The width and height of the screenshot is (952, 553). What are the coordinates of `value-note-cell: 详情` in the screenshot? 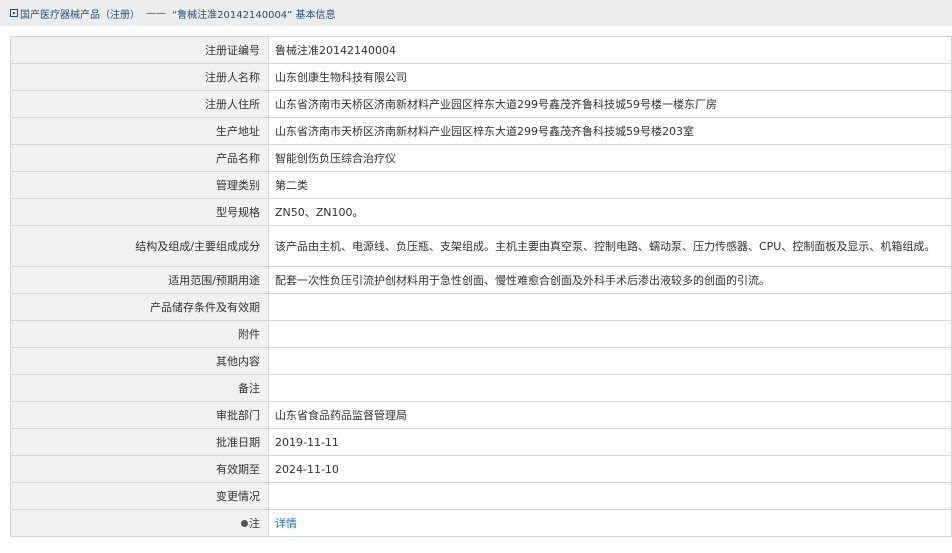 It's located at (610, 523).